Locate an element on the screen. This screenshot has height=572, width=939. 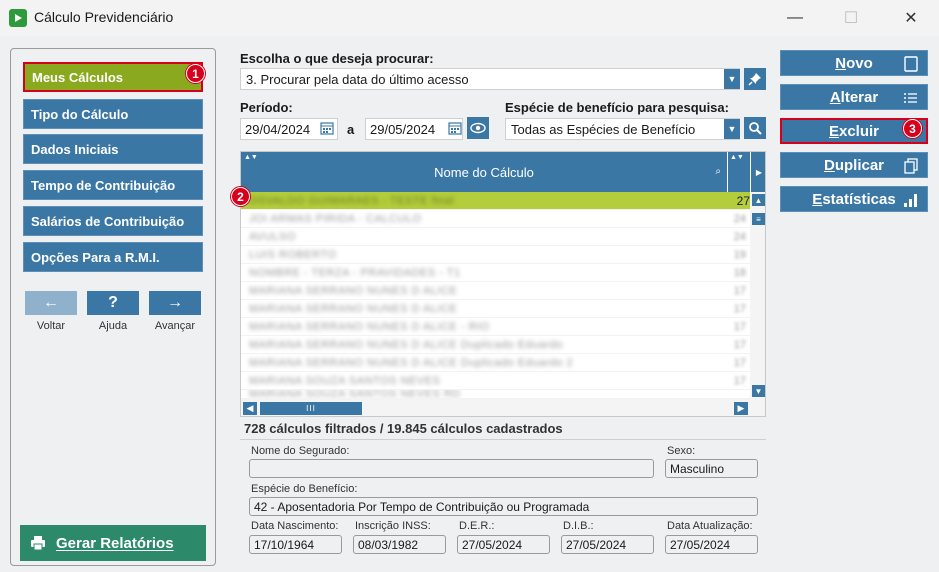
forward-button: → is located at coordinates (175, 303).